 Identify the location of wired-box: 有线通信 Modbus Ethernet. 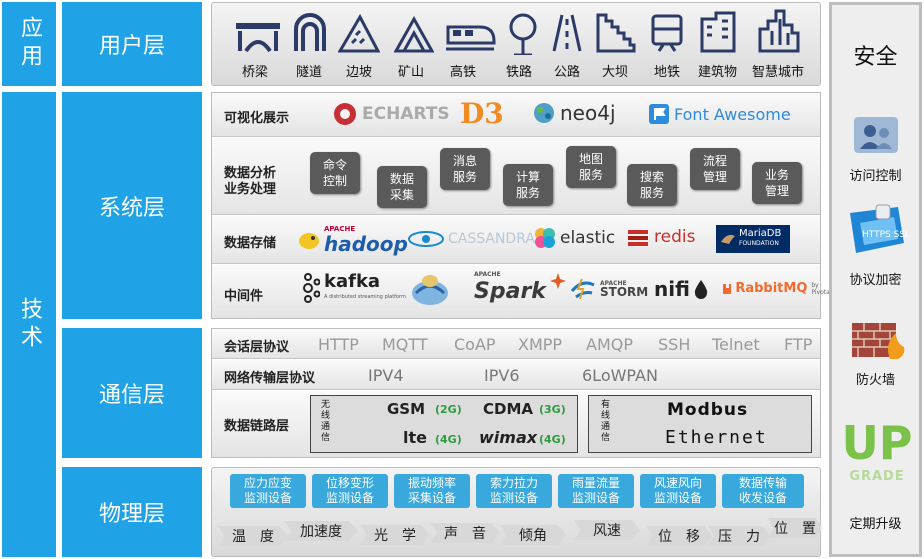
(700, 424).